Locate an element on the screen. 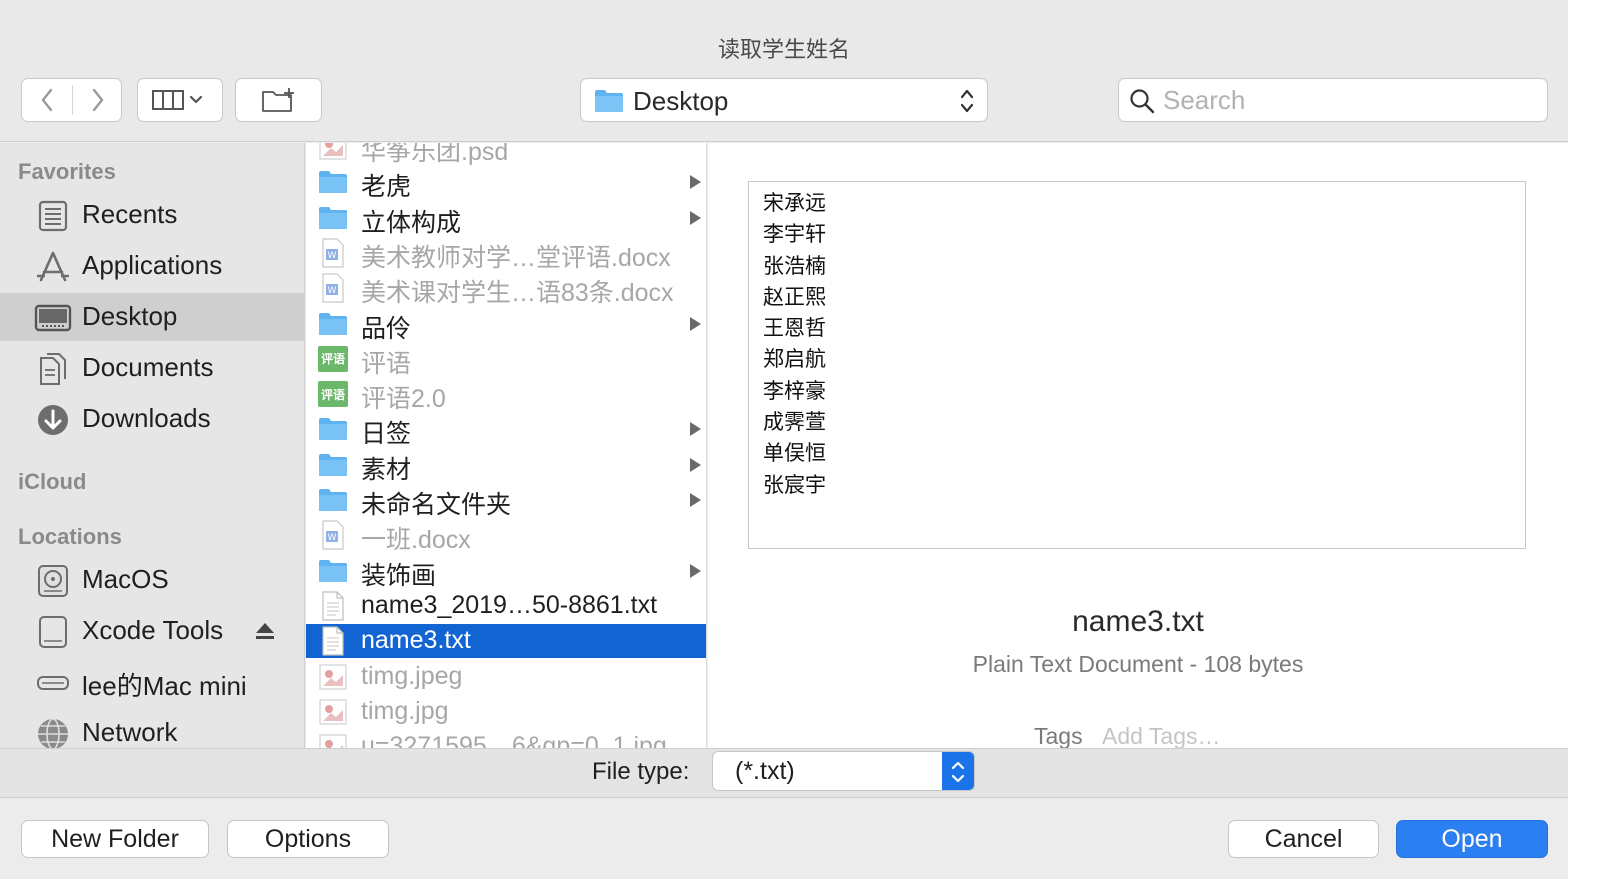  file-name: name3.txt is located at coordinates (416, 640).